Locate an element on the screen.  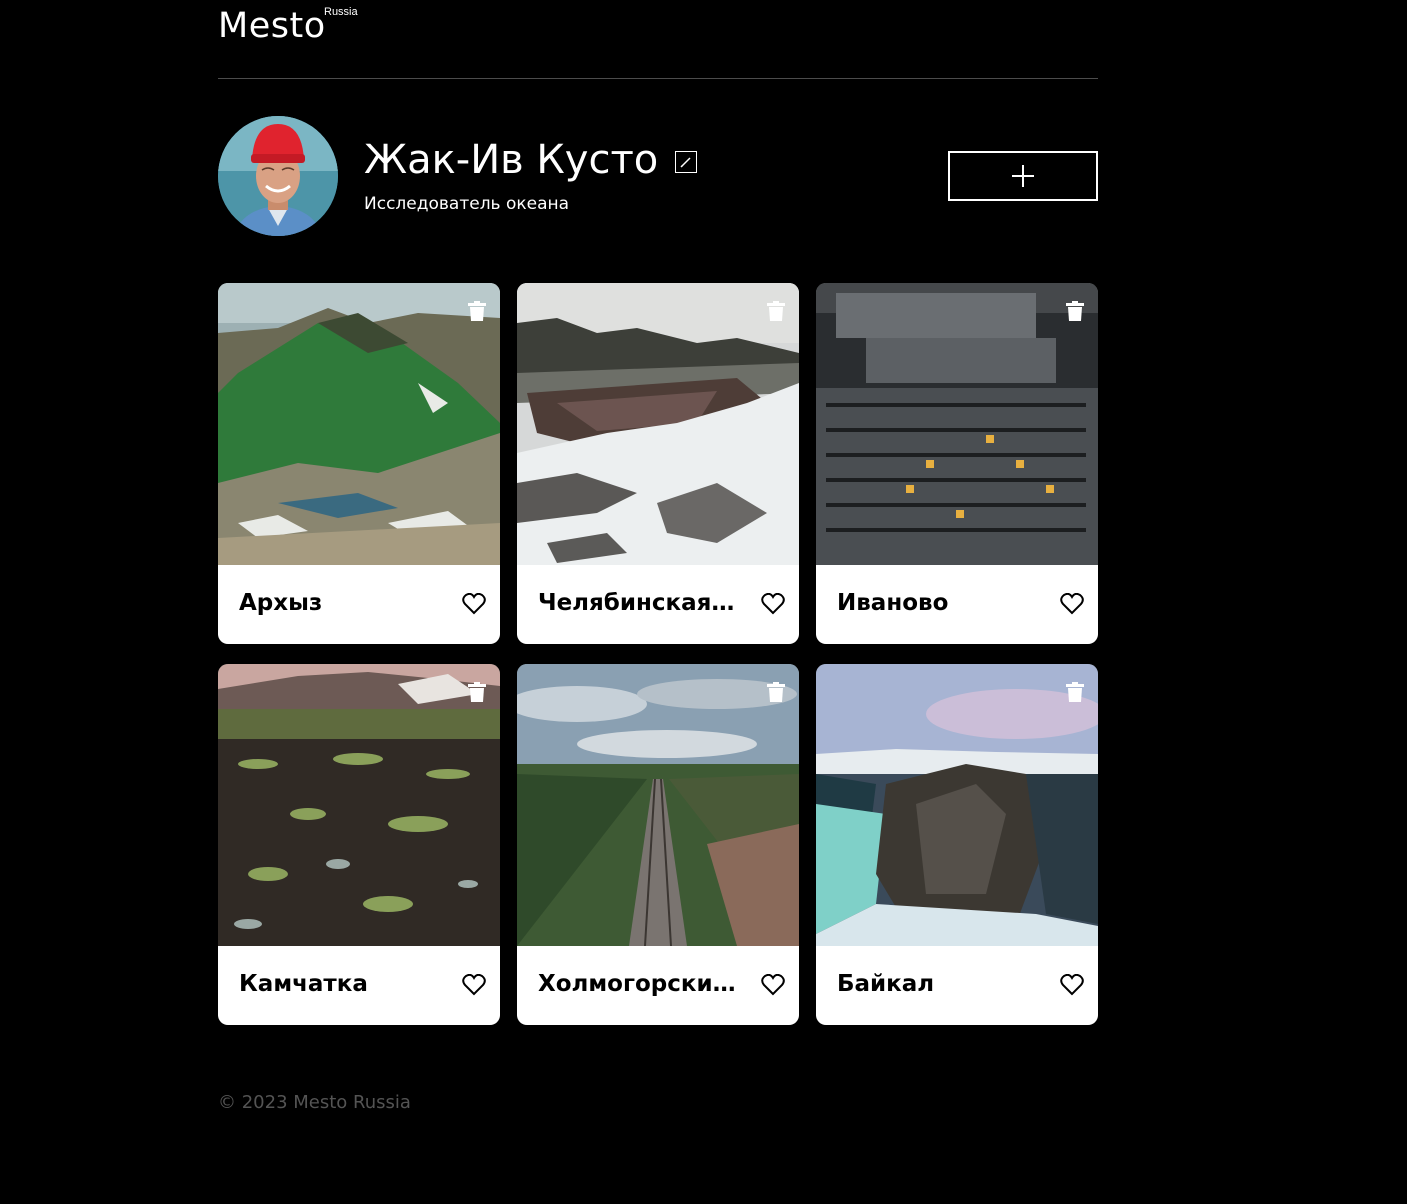
profile: Жак-Ив Кусто Исследователь океана is located at coordinates (658, 181).